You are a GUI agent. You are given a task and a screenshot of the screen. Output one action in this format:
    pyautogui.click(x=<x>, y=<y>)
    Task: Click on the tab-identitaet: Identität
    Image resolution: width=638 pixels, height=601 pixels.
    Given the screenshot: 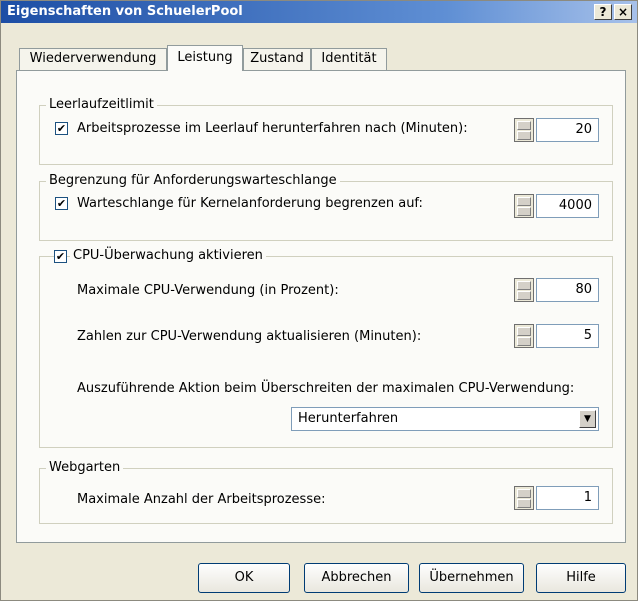 What is the action you would take?
    pyautogui.click(x=349, y=59)
    